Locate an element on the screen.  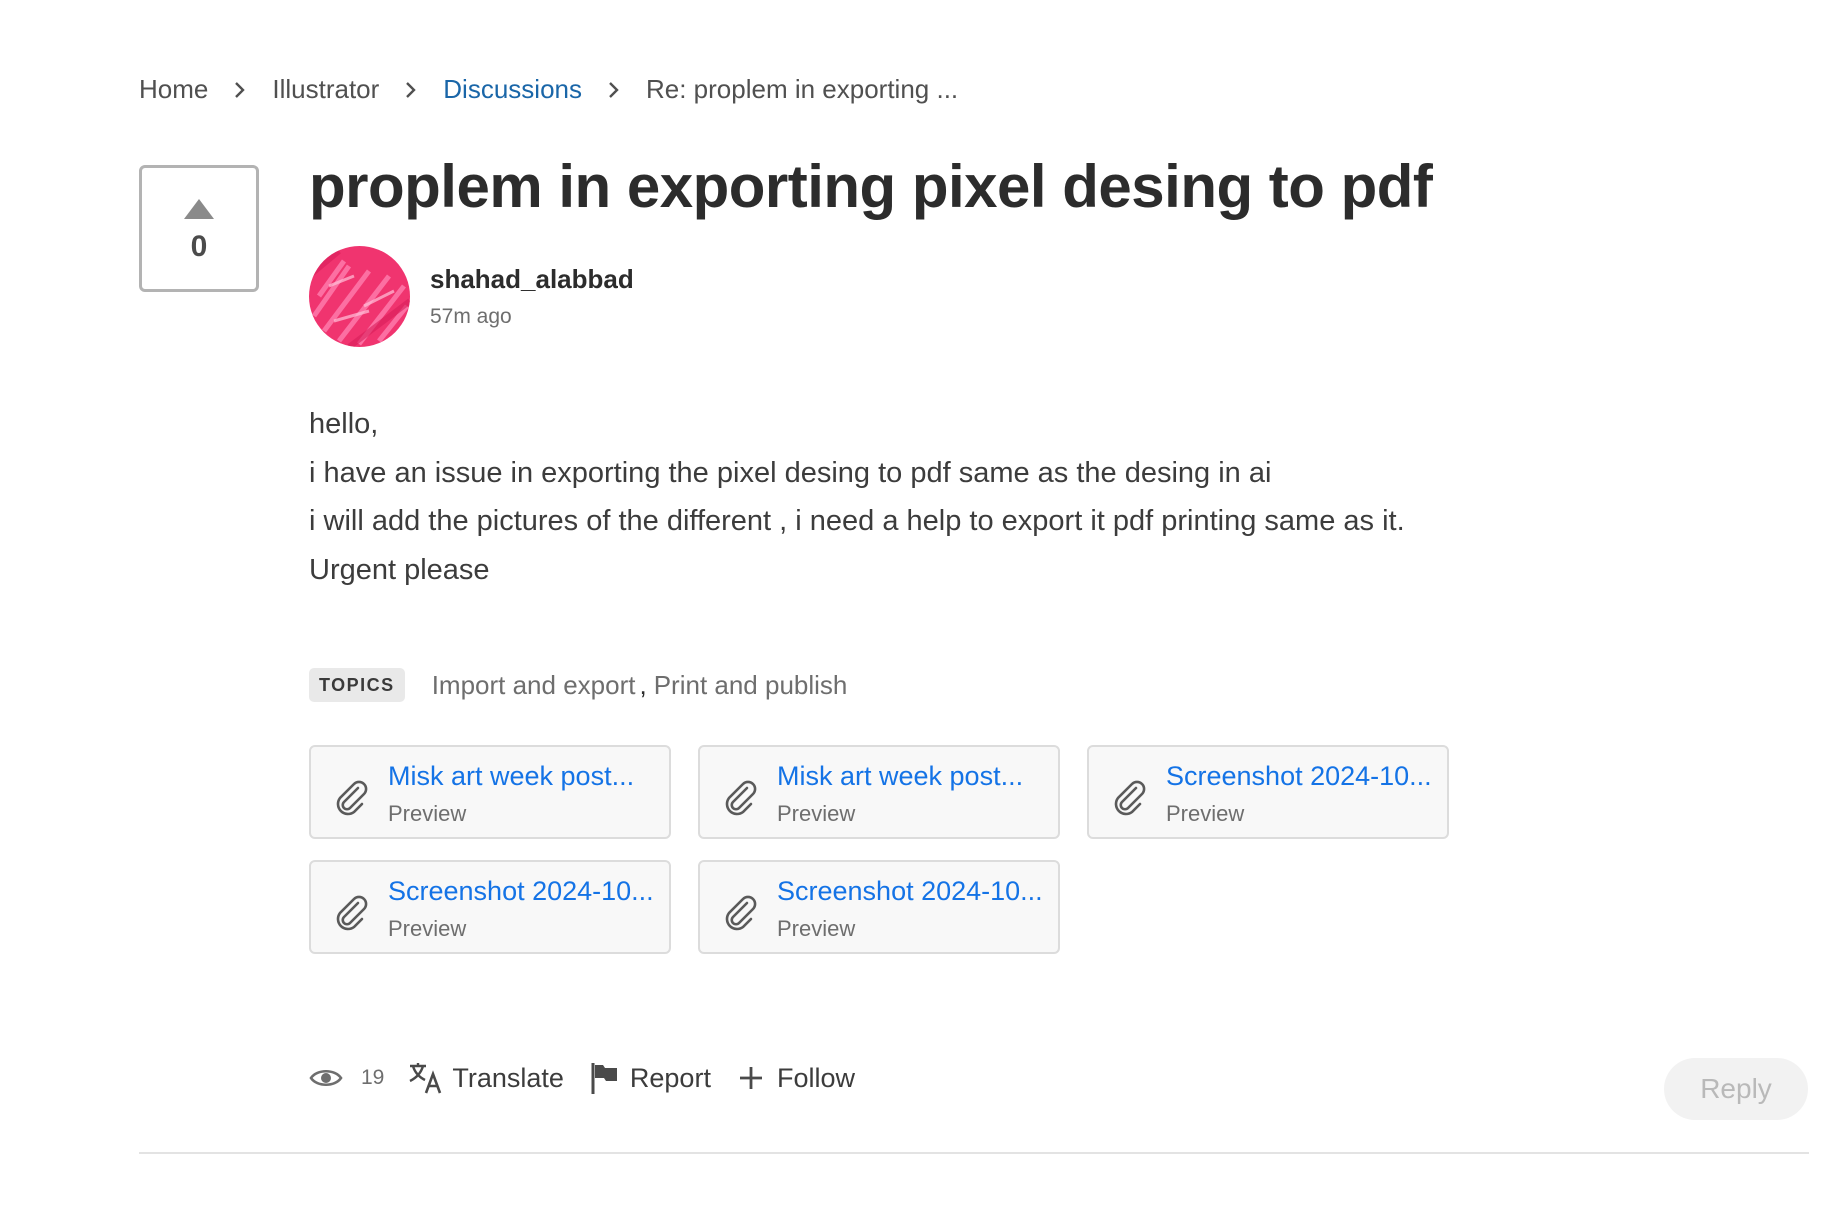
topic-link-import-export: Import and export is located at coordinates (534, 685).